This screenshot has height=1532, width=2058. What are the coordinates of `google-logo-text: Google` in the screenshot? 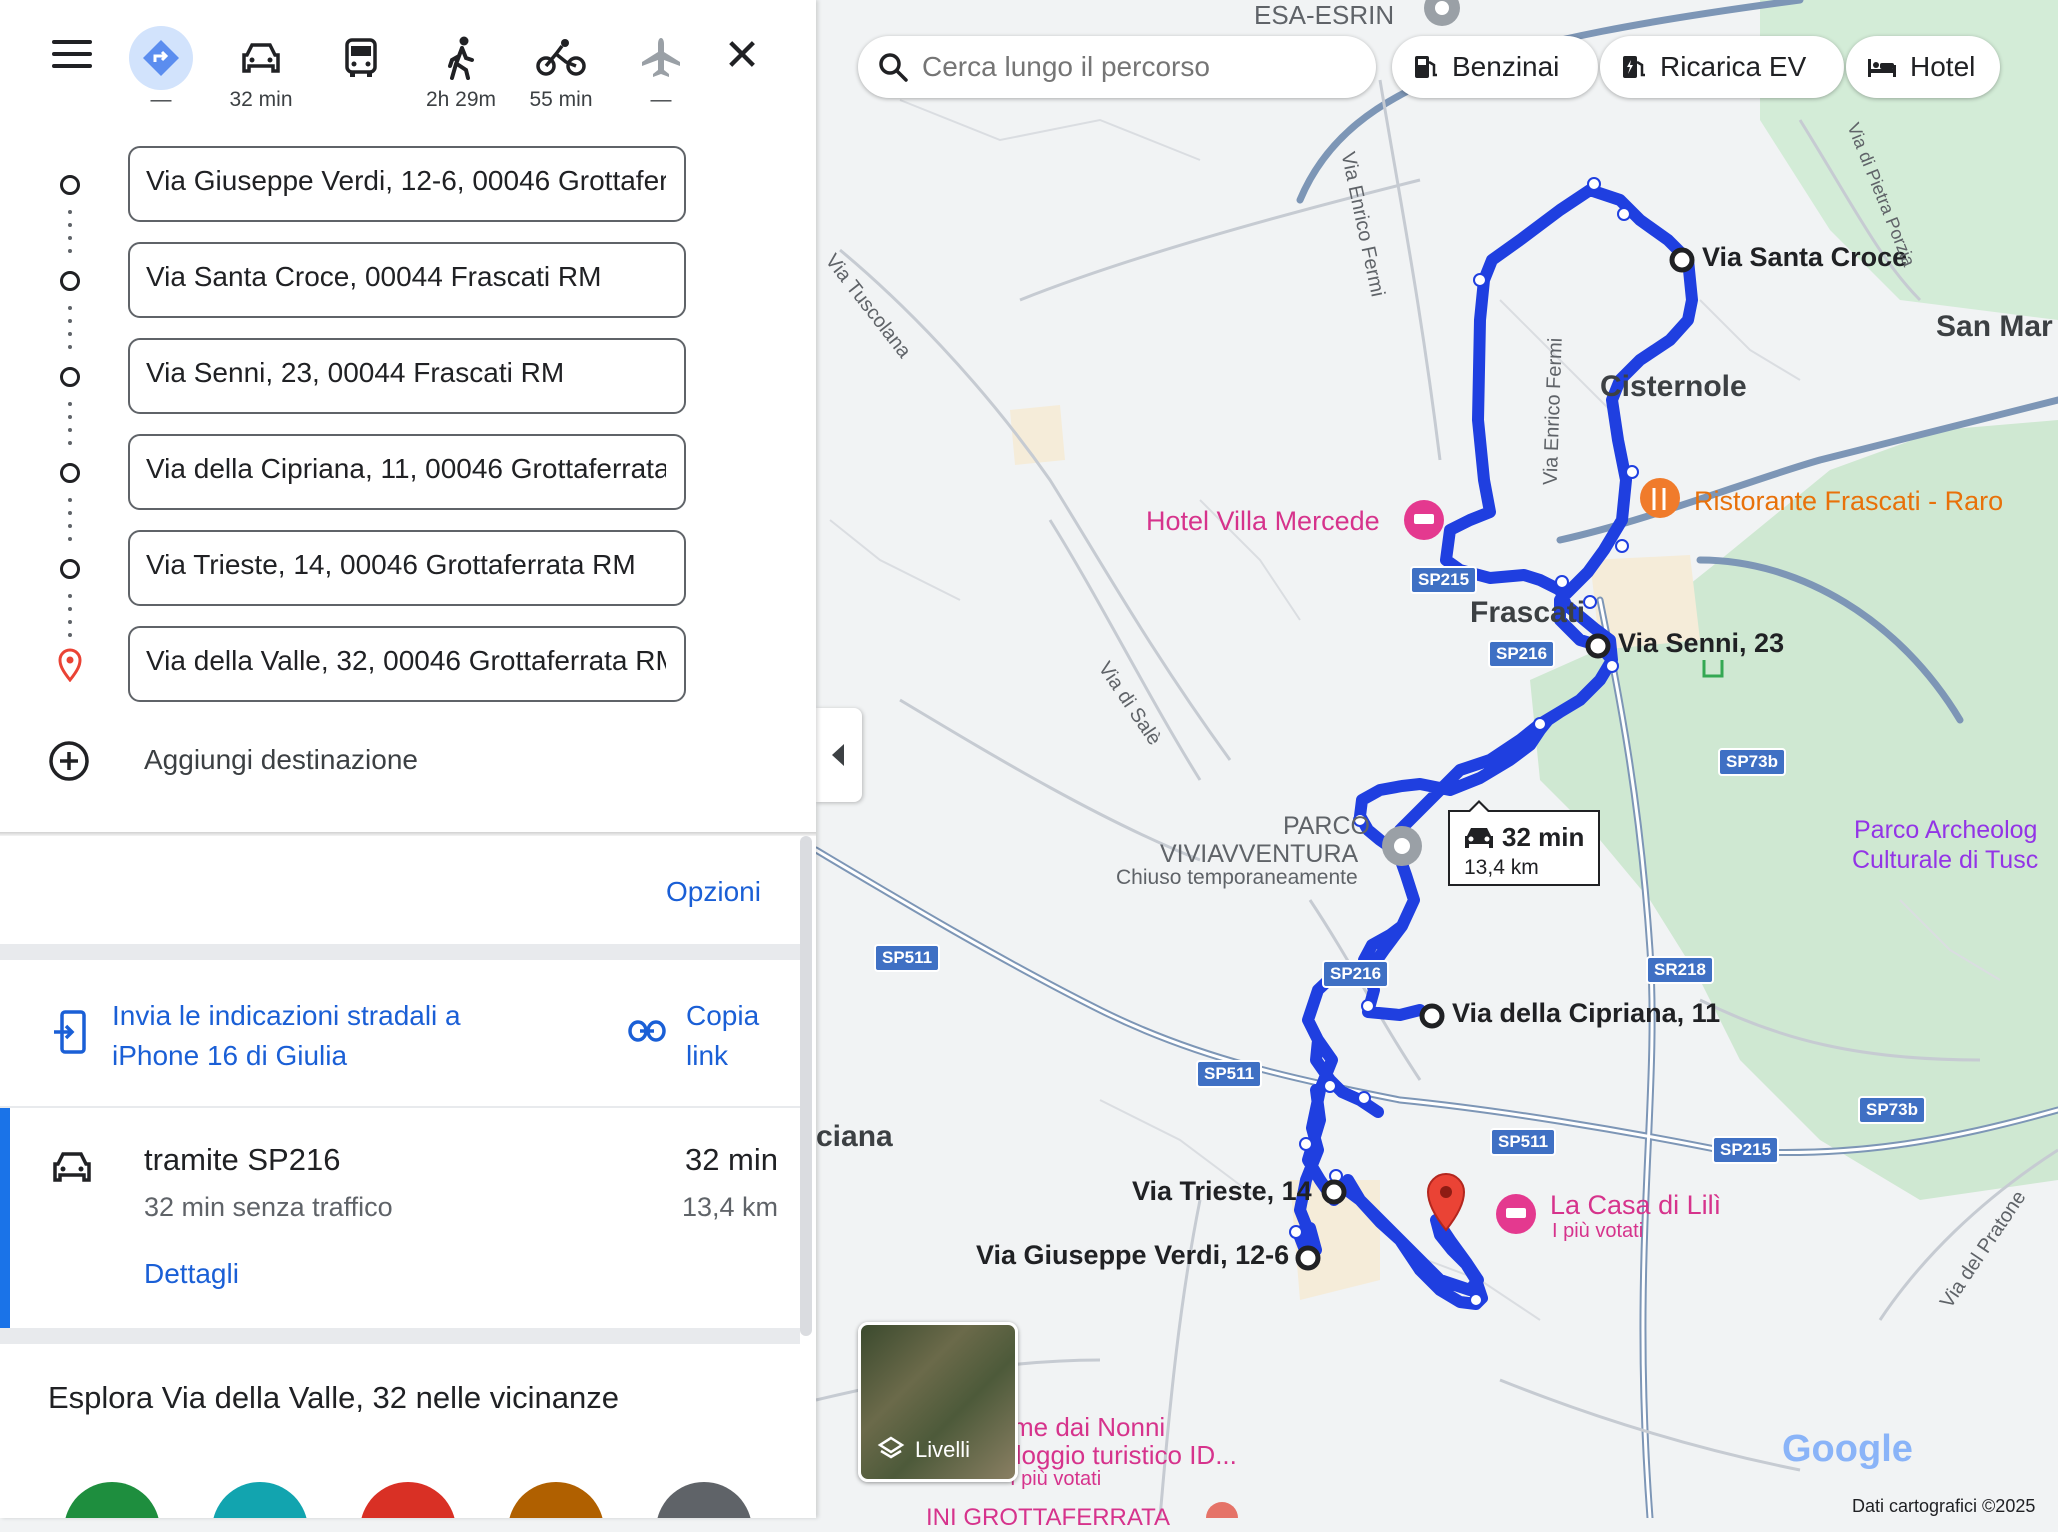 It's located at (1847, 1449).